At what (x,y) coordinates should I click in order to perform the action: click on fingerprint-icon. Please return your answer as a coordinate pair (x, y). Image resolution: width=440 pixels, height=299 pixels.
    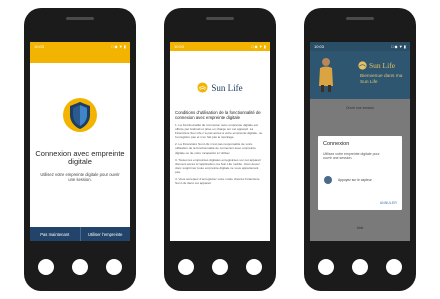
    Looking at the image, I should click on (328, 180).